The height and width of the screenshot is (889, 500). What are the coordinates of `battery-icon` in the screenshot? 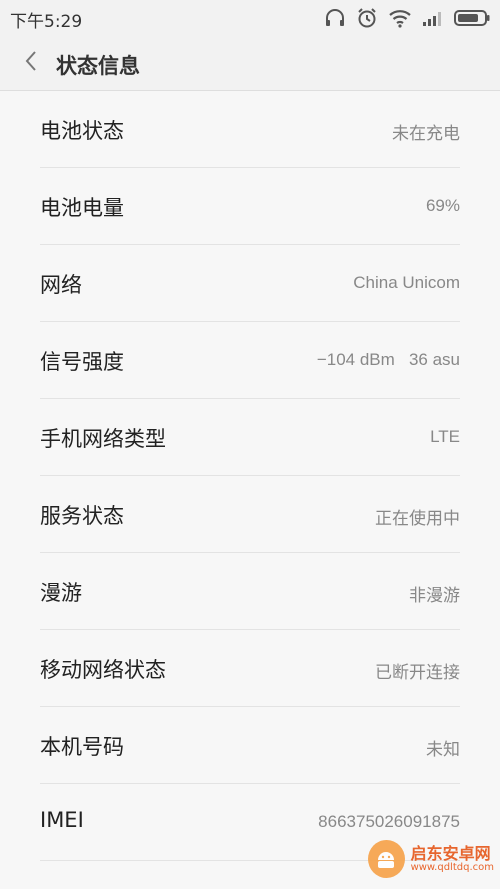 It's located at (472, 18).